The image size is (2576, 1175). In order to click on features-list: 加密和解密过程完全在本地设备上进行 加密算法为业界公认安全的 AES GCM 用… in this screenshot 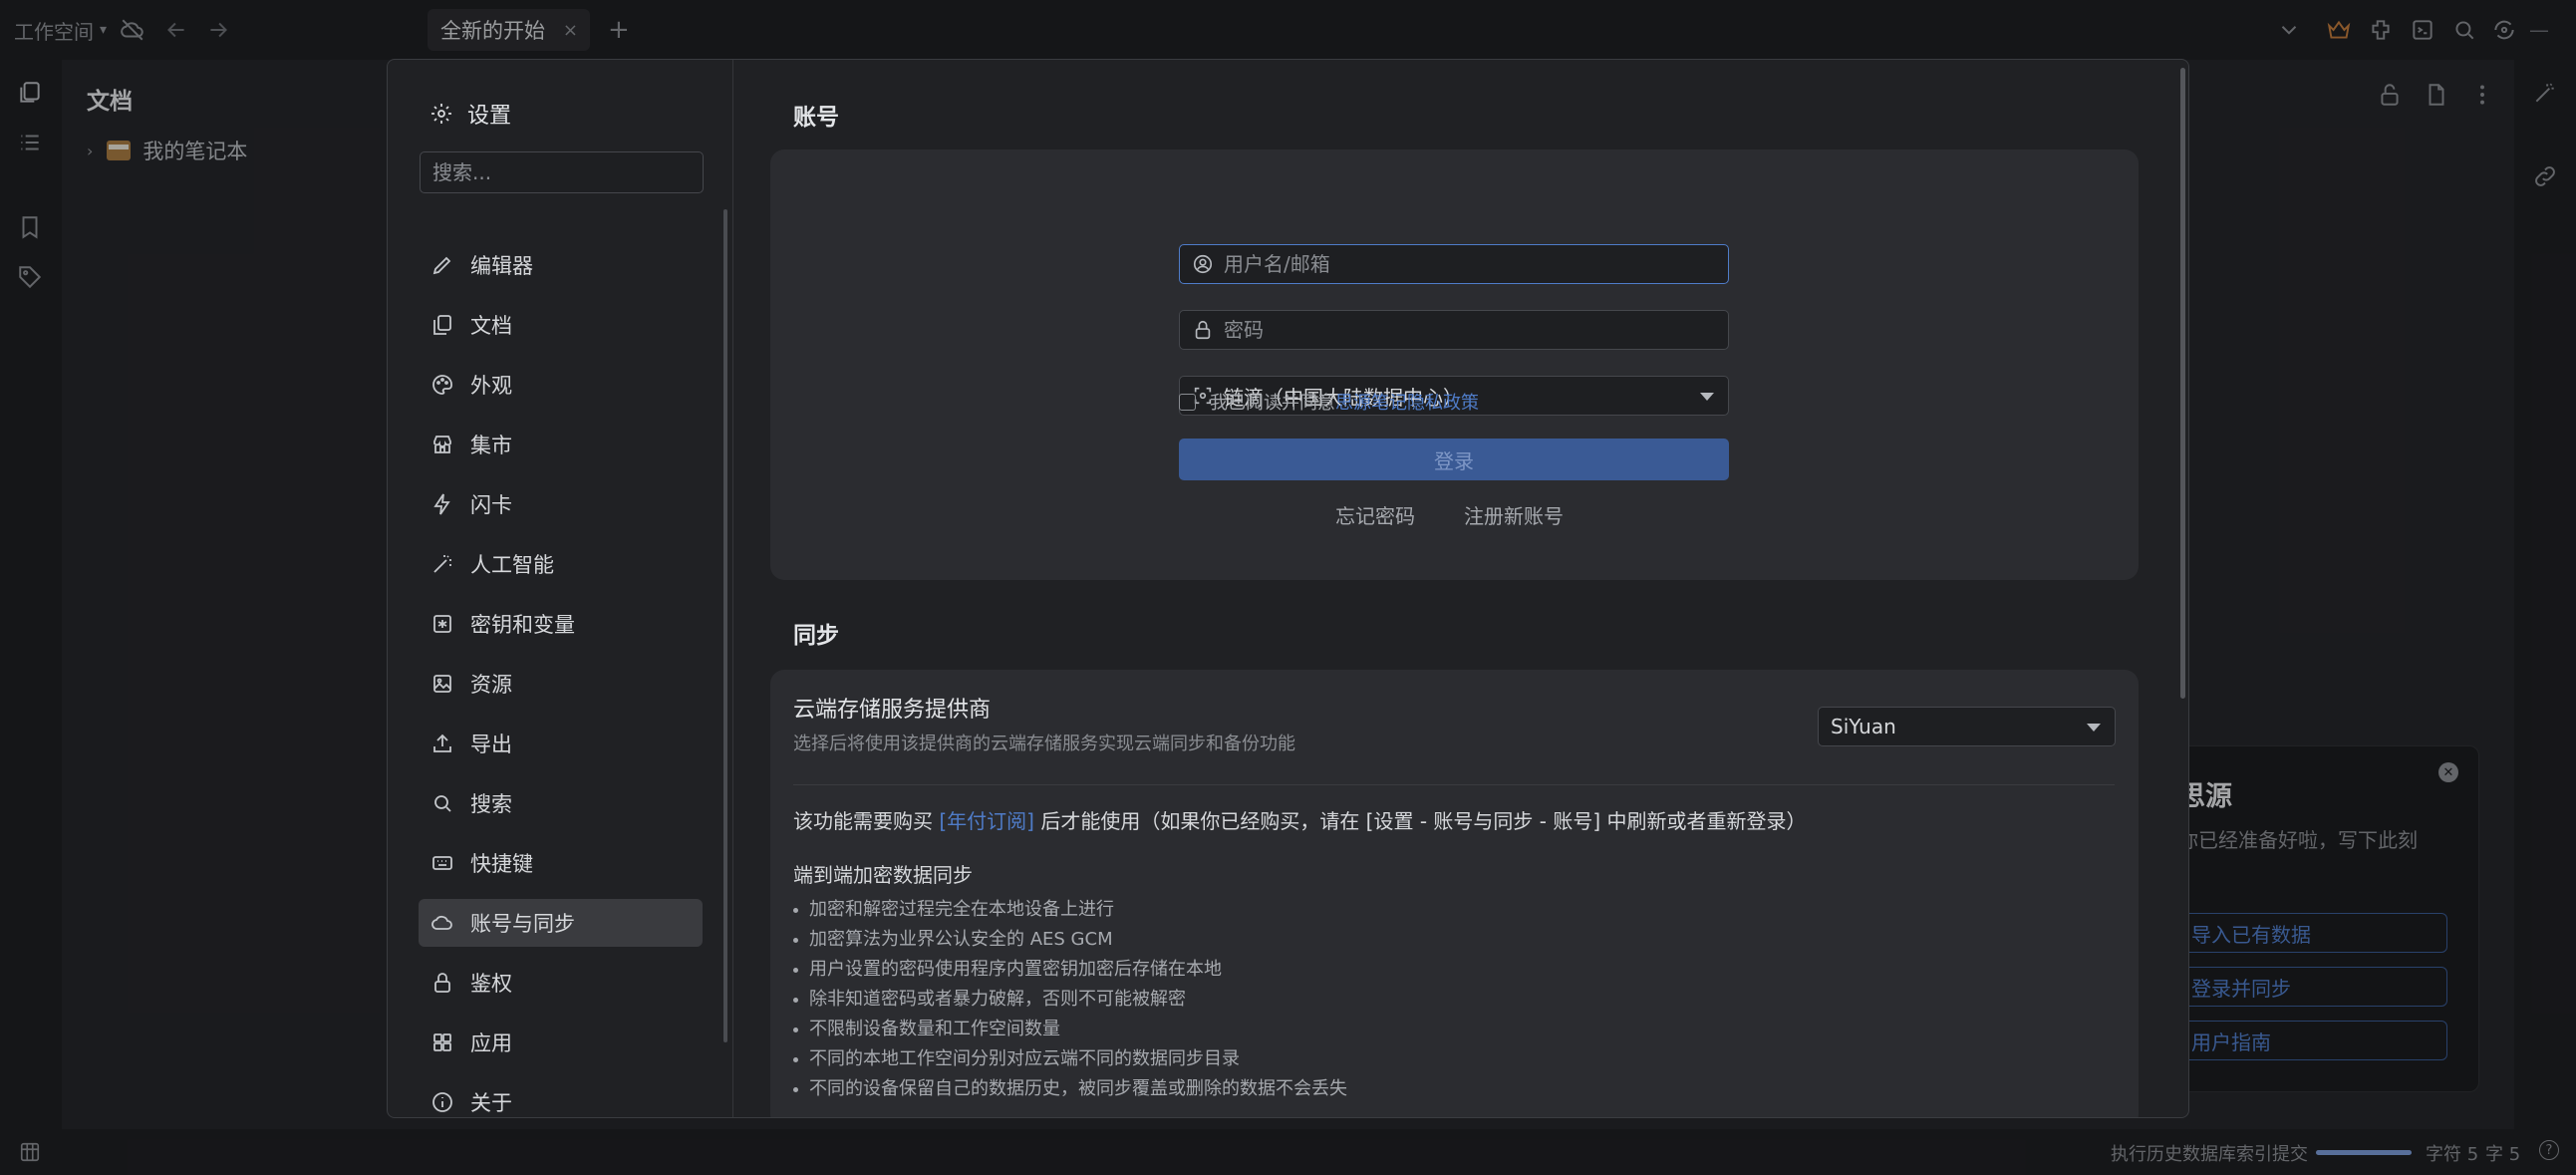, I will do `click(1070, 999)`.